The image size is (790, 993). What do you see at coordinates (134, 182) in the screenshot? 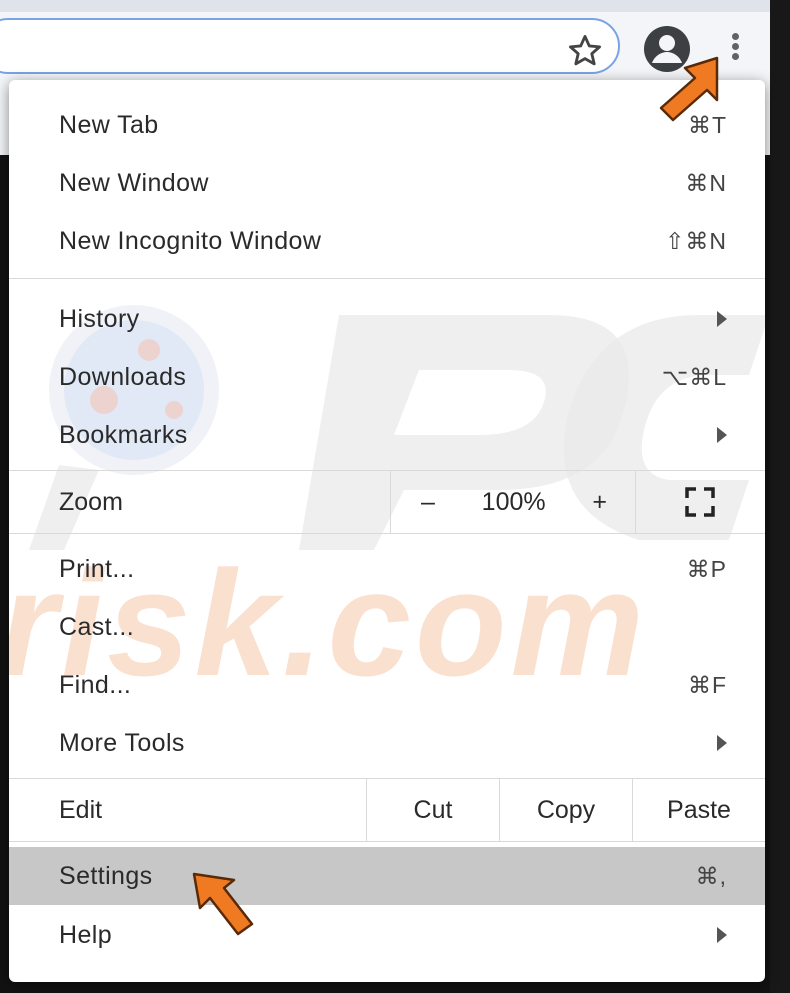
I see `menu-item-label: New Window` at bounding box center [134, 182].